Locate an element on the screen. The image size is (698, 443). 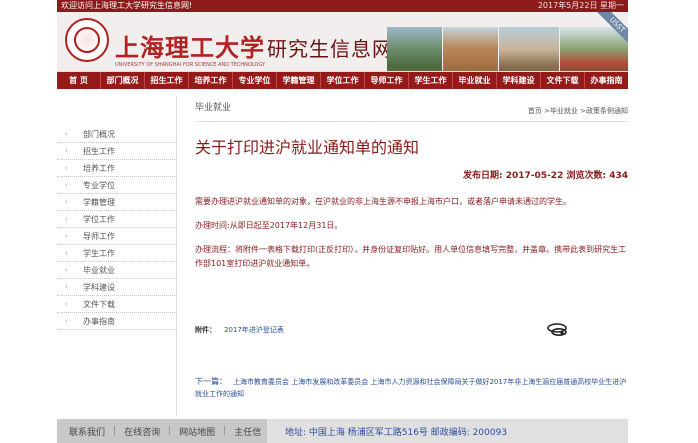
sidebar-item: › 招生工作 is located at coordinates (117, 151).